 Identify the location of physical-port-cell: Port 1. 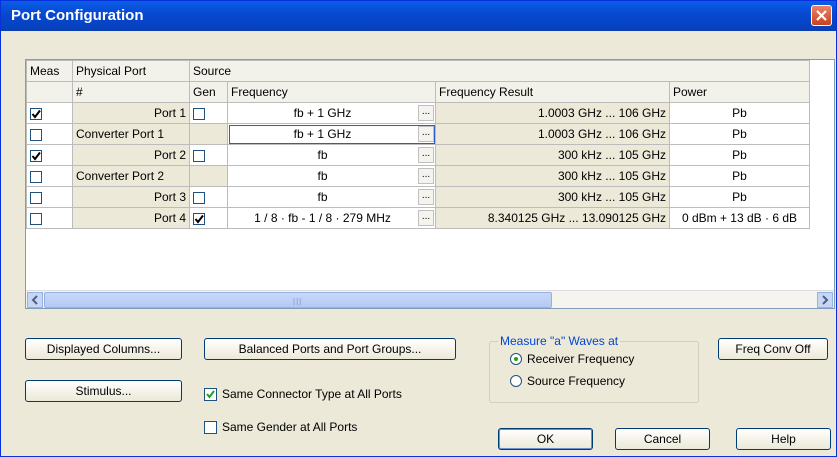
(131, 113).